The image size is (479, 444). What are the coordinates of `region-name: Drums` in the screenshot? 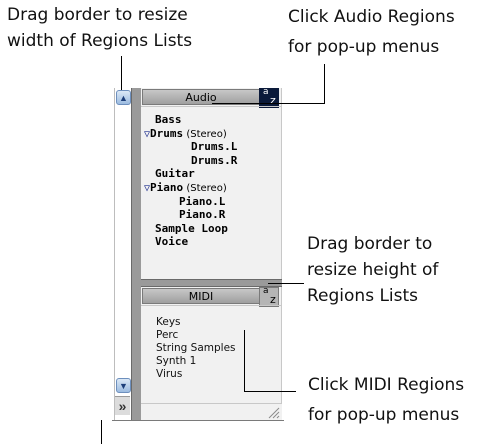 It's located at (167, 133).